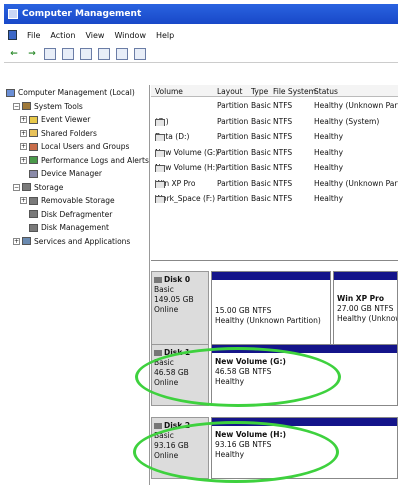  What do you see at coordinates (66, 214) in the screenshot?
I see `tree-item: Disk Defragmenter` at bounding box center [66, 214].